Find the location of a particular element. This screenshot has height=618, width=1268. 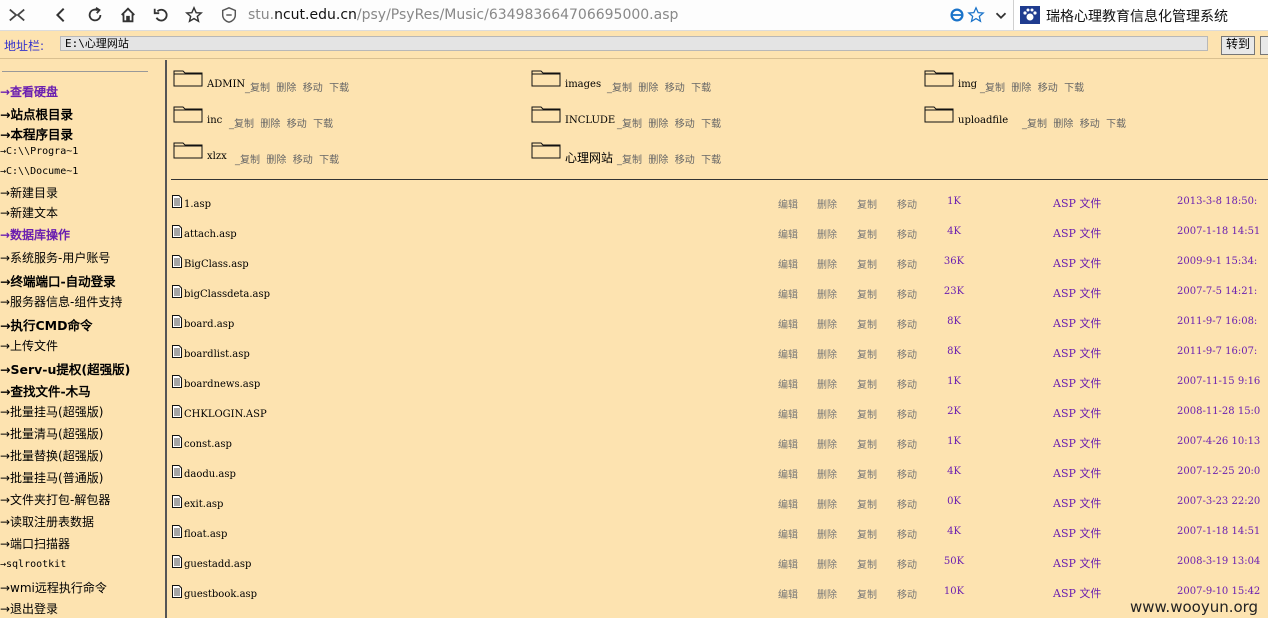

sidebar-item-site-root: →站点根目录 is located at coordinates (36, 113).